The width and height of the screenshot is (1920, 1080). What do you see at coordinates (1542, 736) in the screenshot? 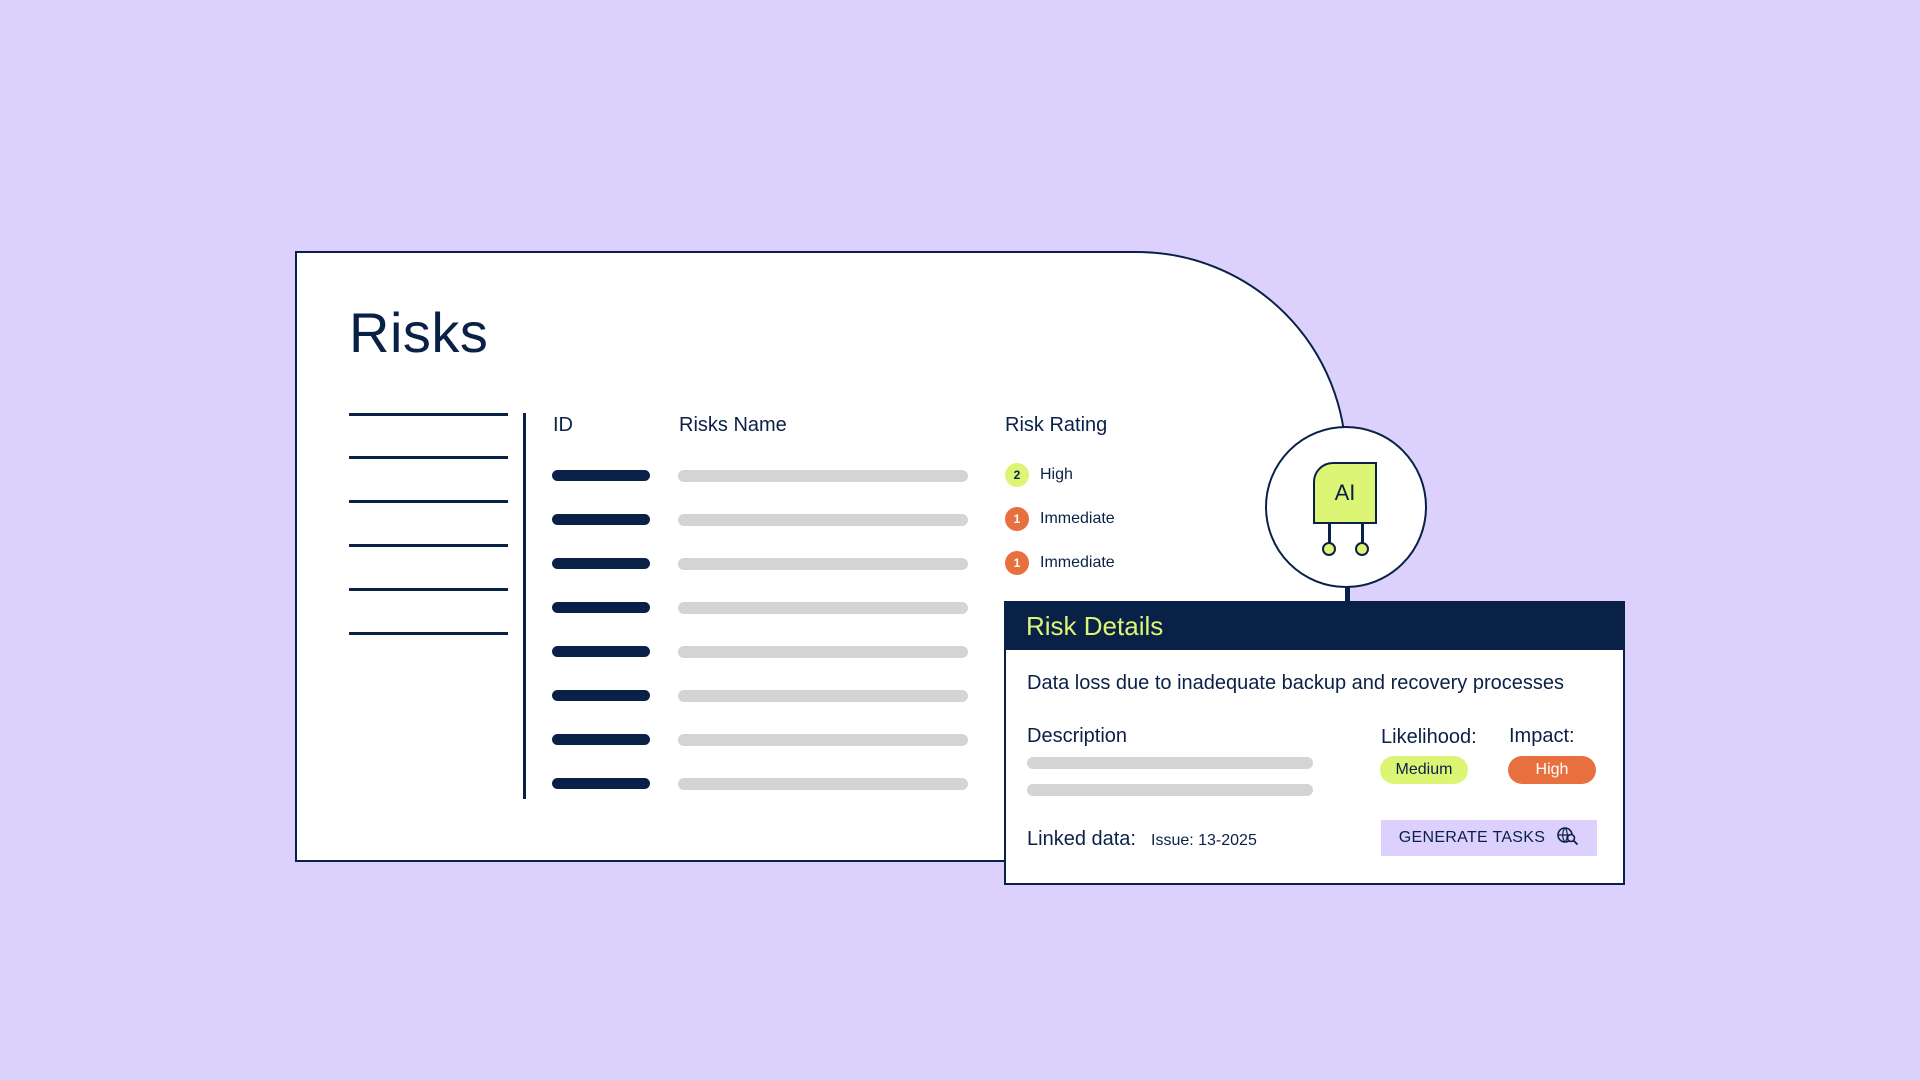
I see `impact-label: Impact:` at bounding box center [1542, 736].